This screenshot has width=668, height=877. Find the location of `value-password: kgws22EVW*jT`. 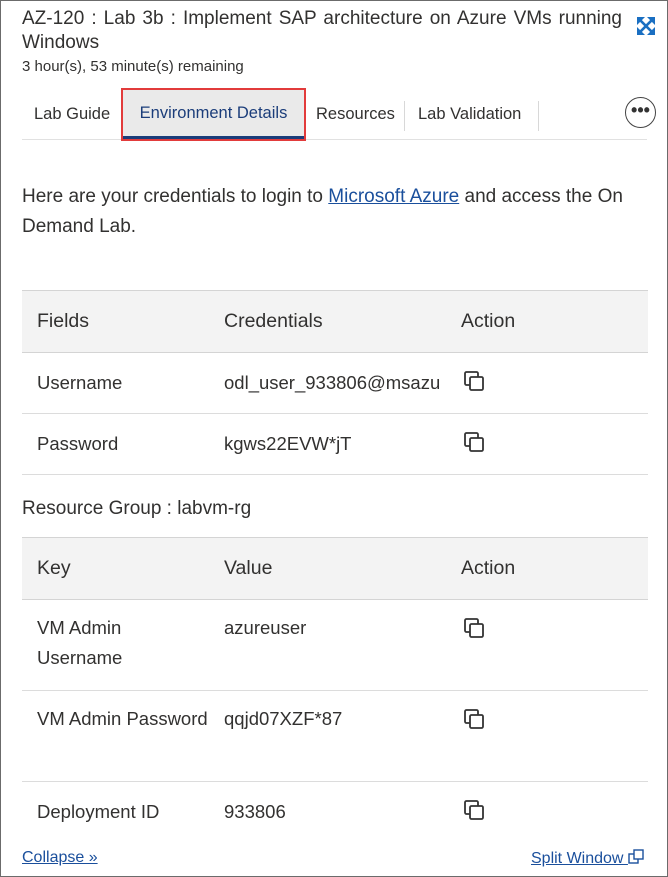

value-password: kgws22EVW*jT is located at coordinates (327, 444).